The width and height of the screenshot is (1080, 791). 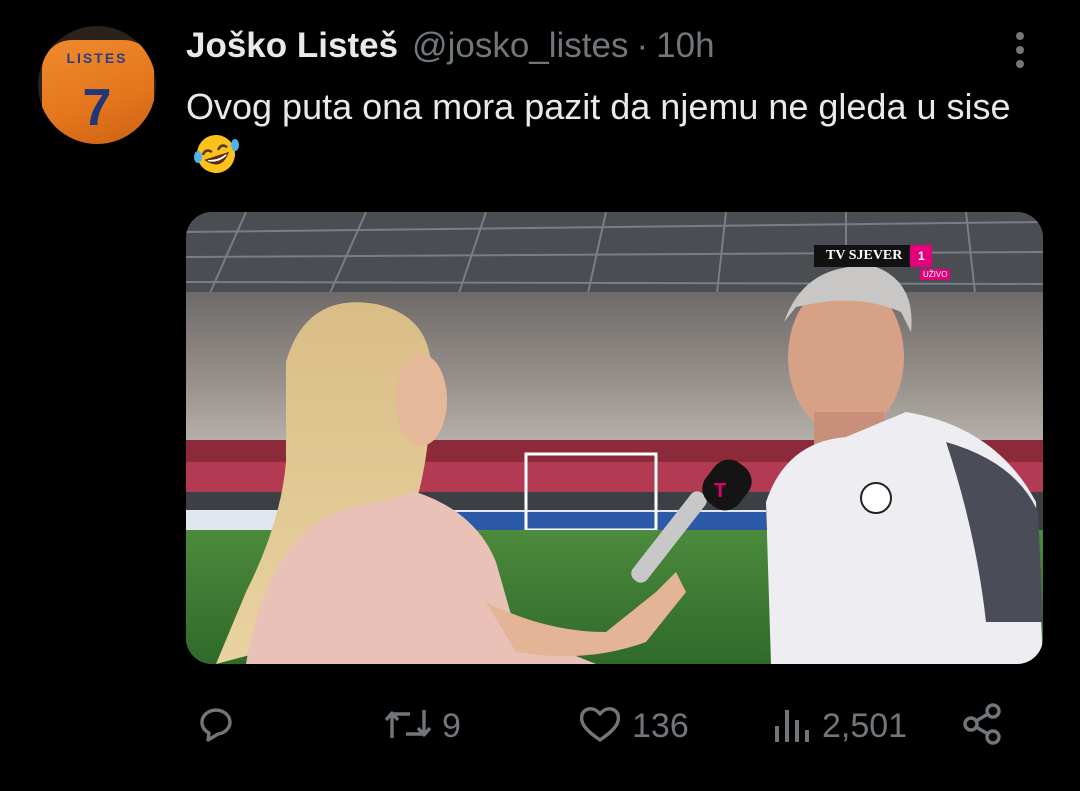 I want to click on views-button: 2,501, so click(x=838, y=726).